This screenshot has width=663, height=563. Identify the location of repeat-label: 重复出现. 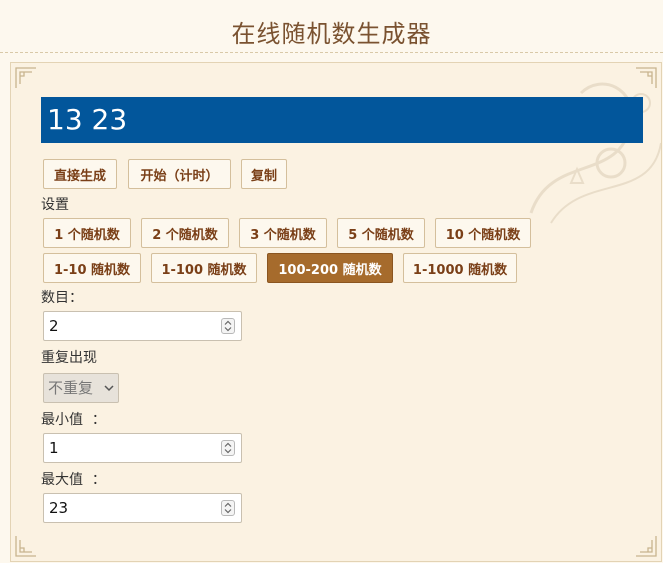
(69, 358).